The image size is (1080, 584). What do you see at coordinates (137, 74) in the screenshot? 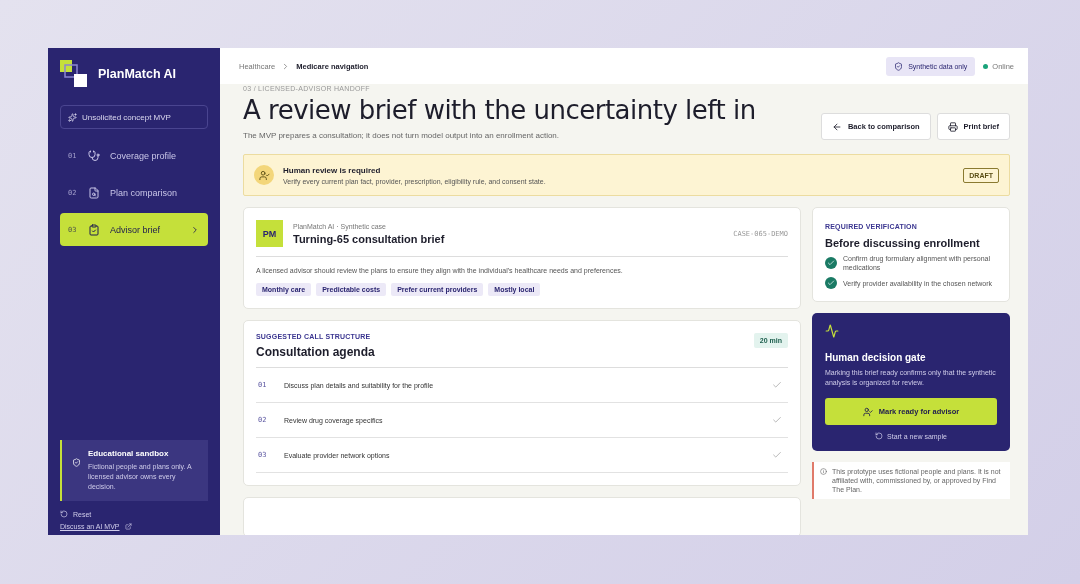
I see `brand-name: PlanMatch AI` at bounding box center [137, 74].